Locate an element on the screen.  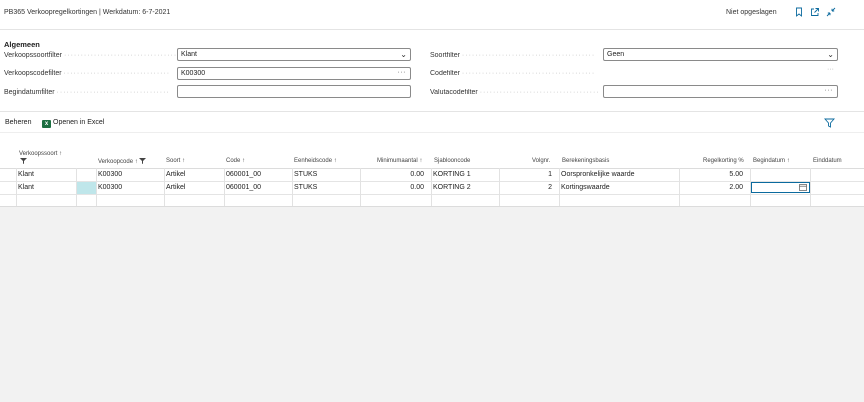
currency-filter-input: ··· is located at coordinates (720, 91).